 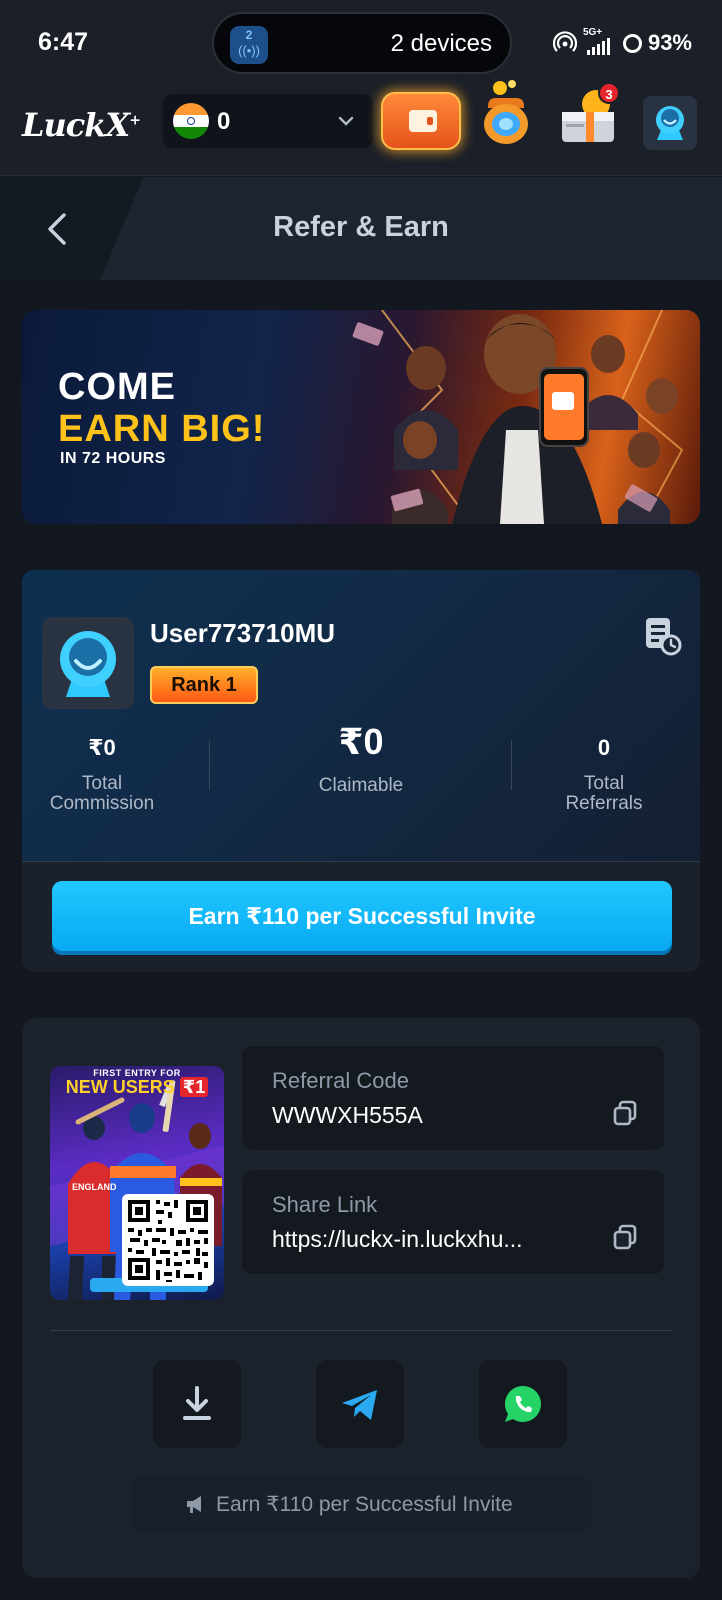 What do you see at coordinates (194, 1087) in the screenshot?
I see `poster-price: ₹1` at bounding box center [194, 1087].